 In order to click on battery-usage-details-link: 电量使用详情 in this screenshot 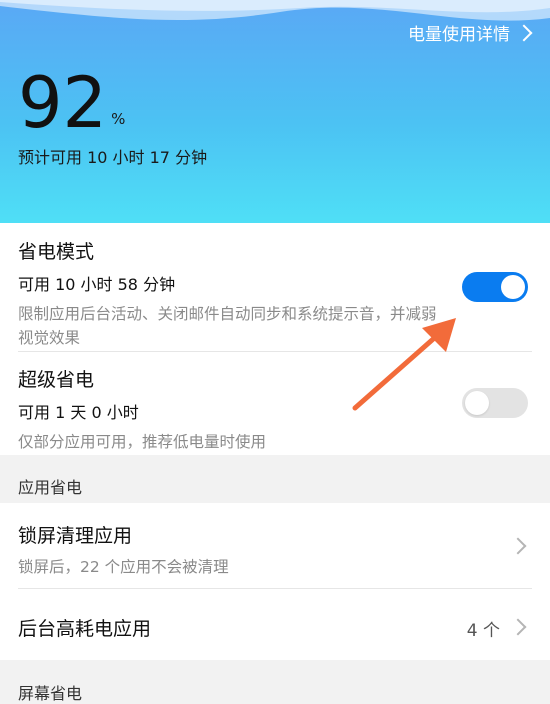, I will do `click(470, 32)`.